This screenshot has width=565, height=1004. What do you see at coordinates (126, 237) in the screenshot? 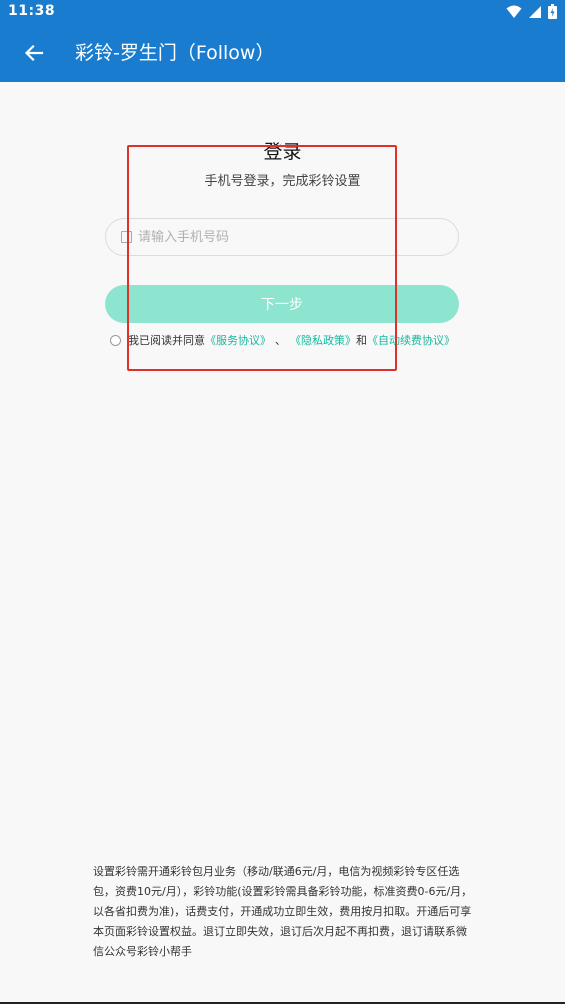
I see `phone-icon` at bounding box center [126, 237].